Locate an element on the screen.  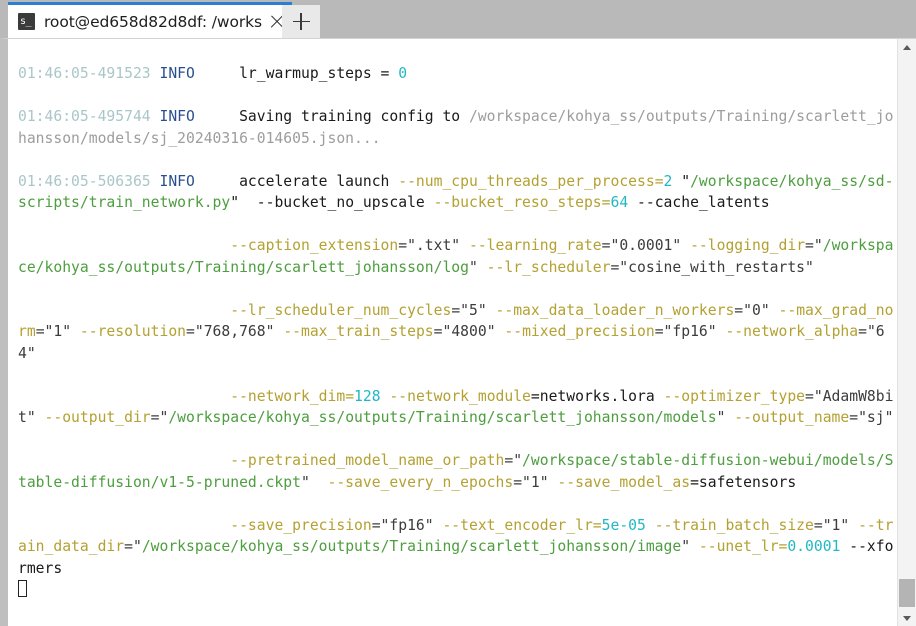
terminal-token: 5e-05 is located at coordinates (623, 525).